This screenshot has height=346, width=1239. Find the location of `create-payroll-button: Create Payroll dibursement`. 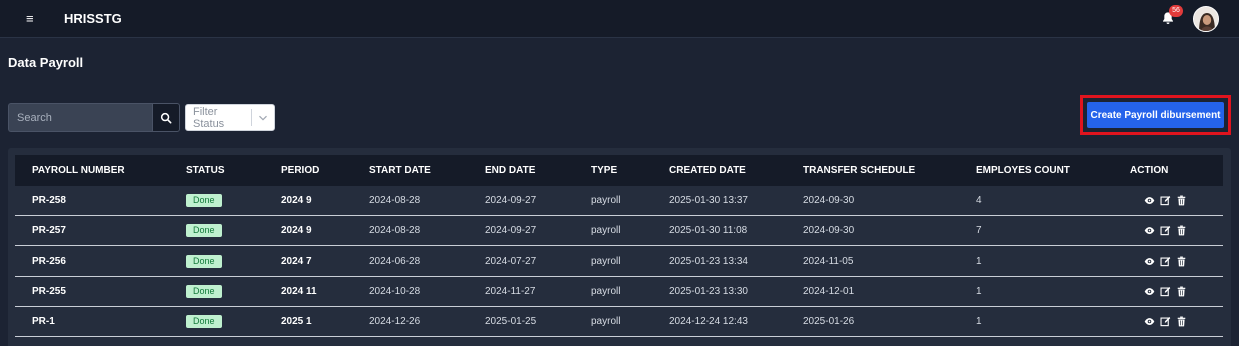

create-payroll-button: Create Payroll dibursement is located at coordinates (1155, 115).